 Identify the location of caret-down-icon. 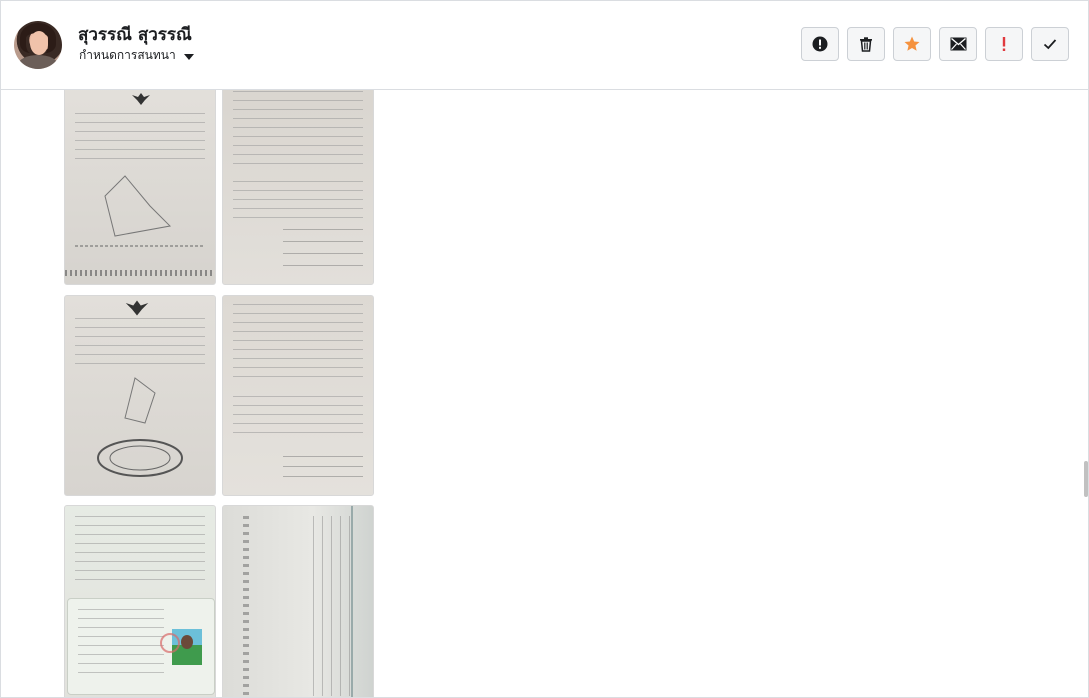
(188, 56).